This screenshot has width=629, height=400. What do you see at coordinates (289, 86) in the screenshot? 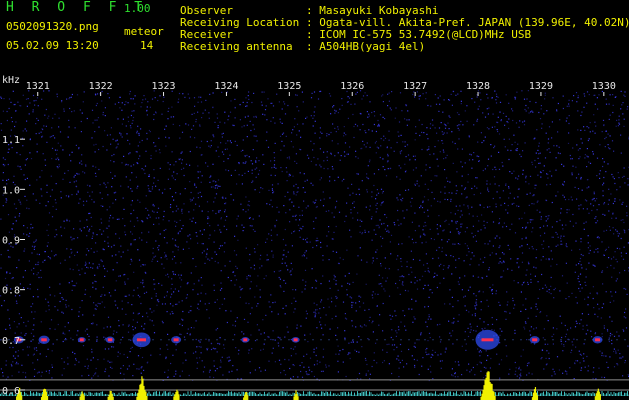
I see `time-tick-label: 1325` at bounding box center [289, 86].